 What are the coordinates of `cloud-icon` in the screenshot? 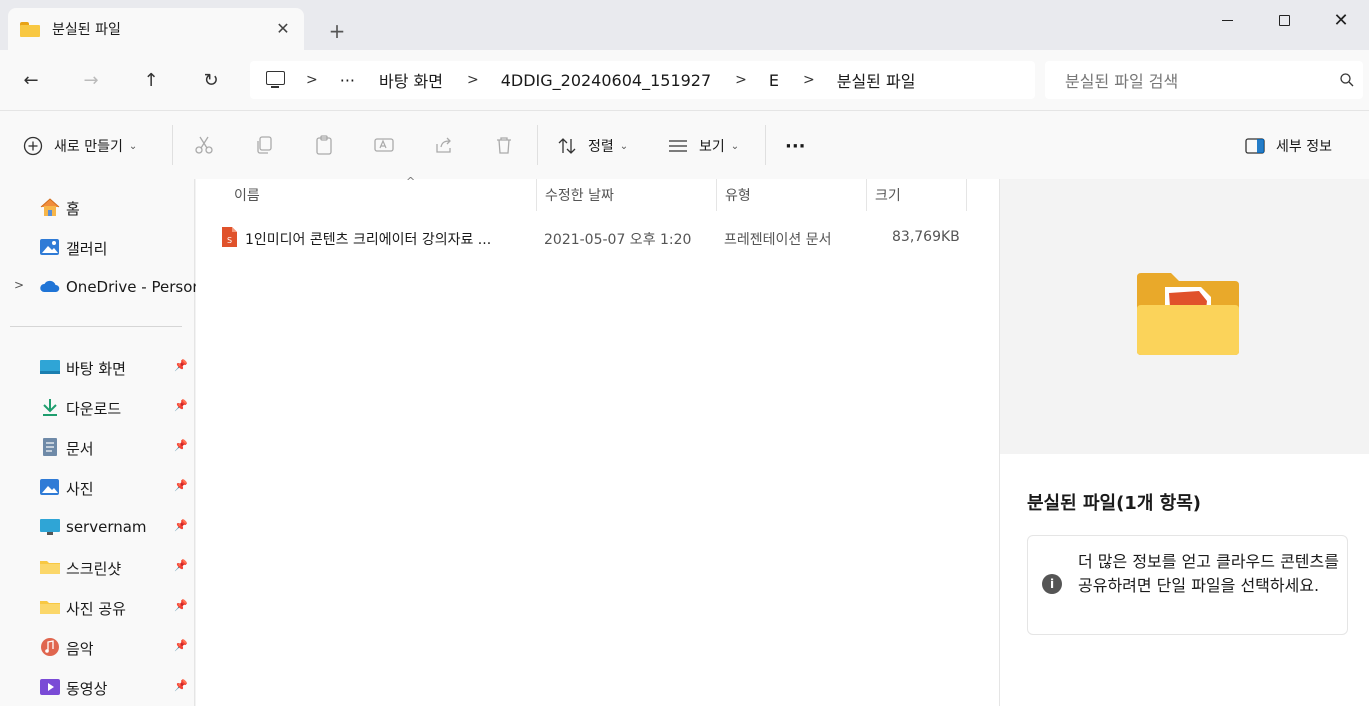 It's located at (50, 286).